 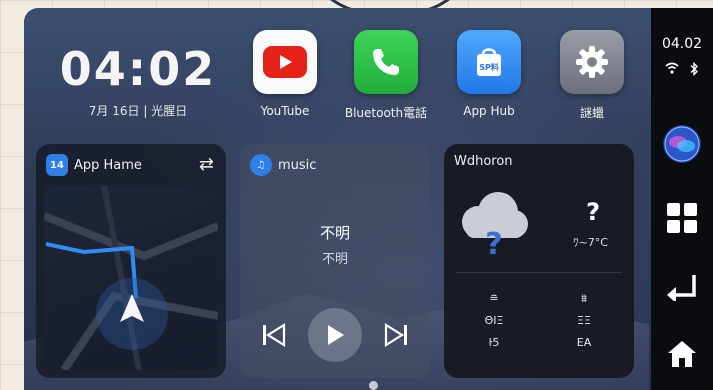 I want to click on next-track-button, so click(x=396, y=335).